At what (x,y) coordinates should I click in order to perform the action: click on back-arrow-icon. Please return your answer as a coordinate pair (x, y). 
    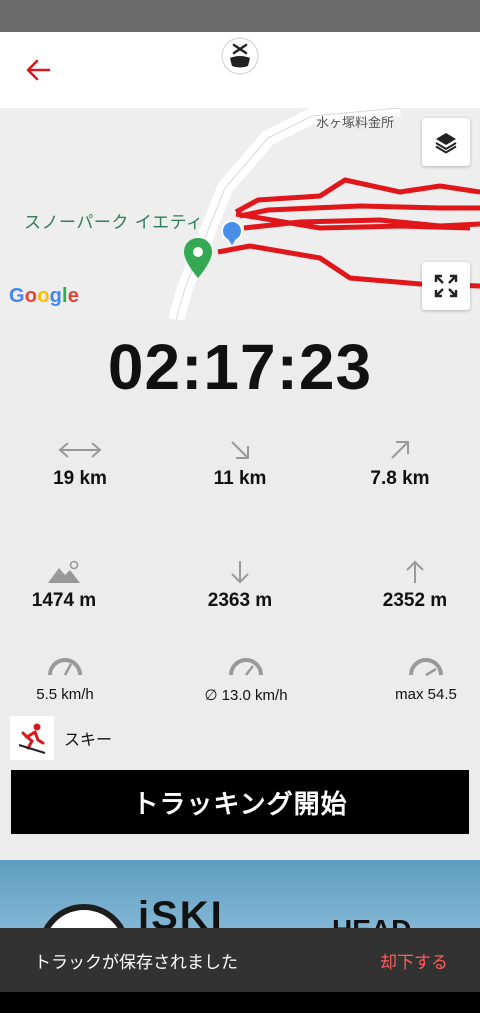
    Looking at the image, I should click on (38, 70).